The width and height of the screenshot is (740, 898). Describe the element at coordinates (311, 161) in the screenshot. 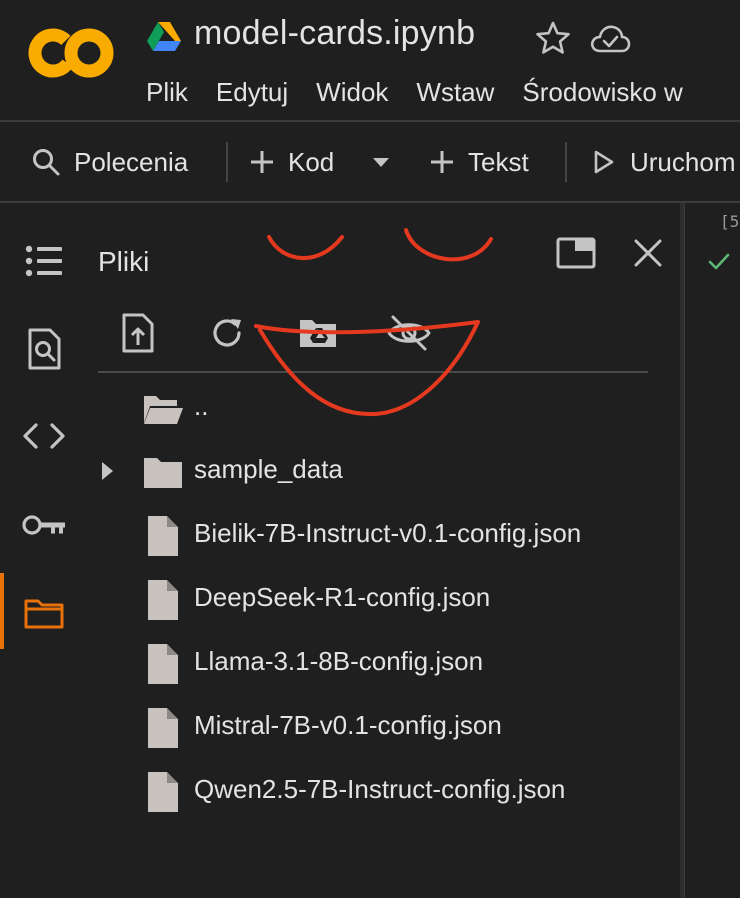

I see `add-code-label: Kod` at that location.